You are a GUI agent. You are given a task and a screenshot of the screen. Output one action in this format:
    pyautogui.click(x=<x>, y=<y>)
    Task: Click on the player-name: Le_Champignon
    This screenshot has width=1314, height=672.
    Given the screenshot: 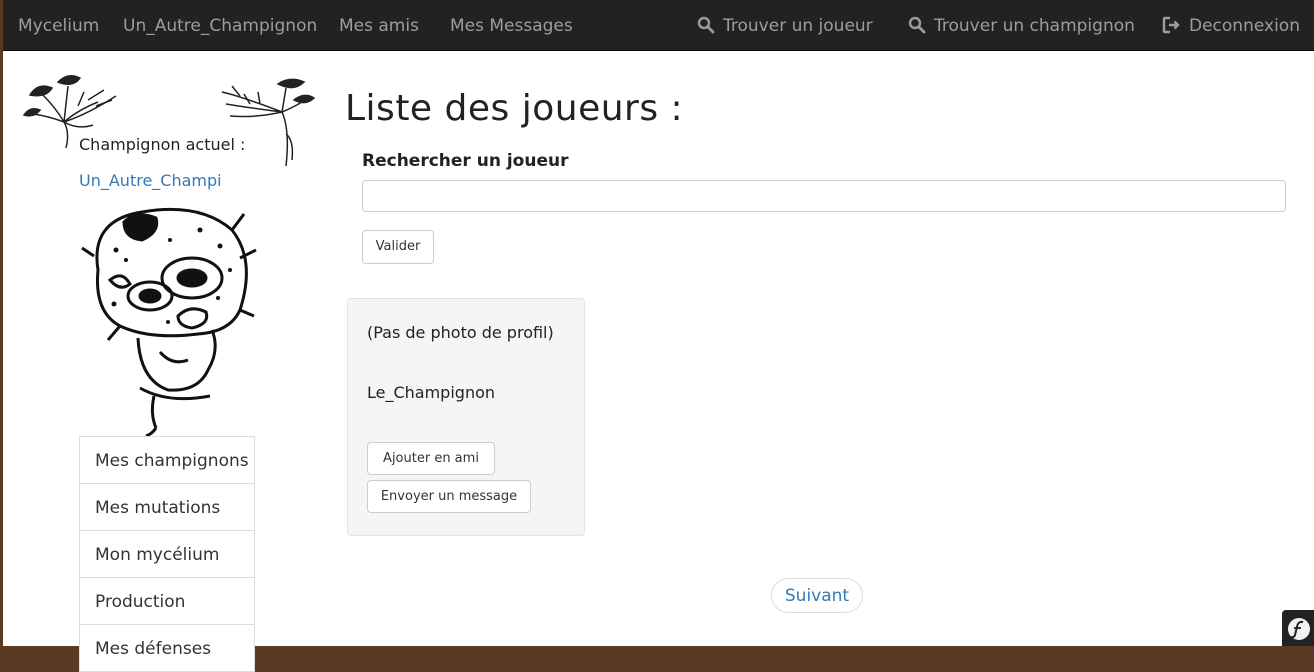 What is the action you would take?
    pyautogui.click(x=431, y=392)
    